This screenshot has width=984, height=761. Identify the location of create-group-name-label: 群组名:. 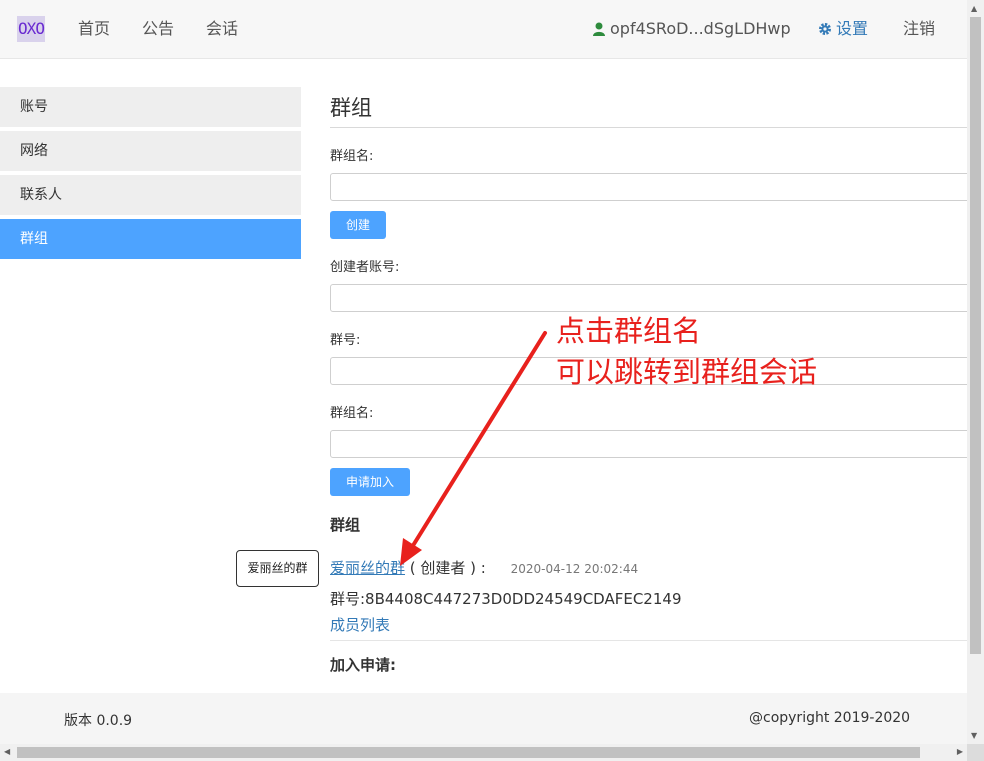
(352, 156).